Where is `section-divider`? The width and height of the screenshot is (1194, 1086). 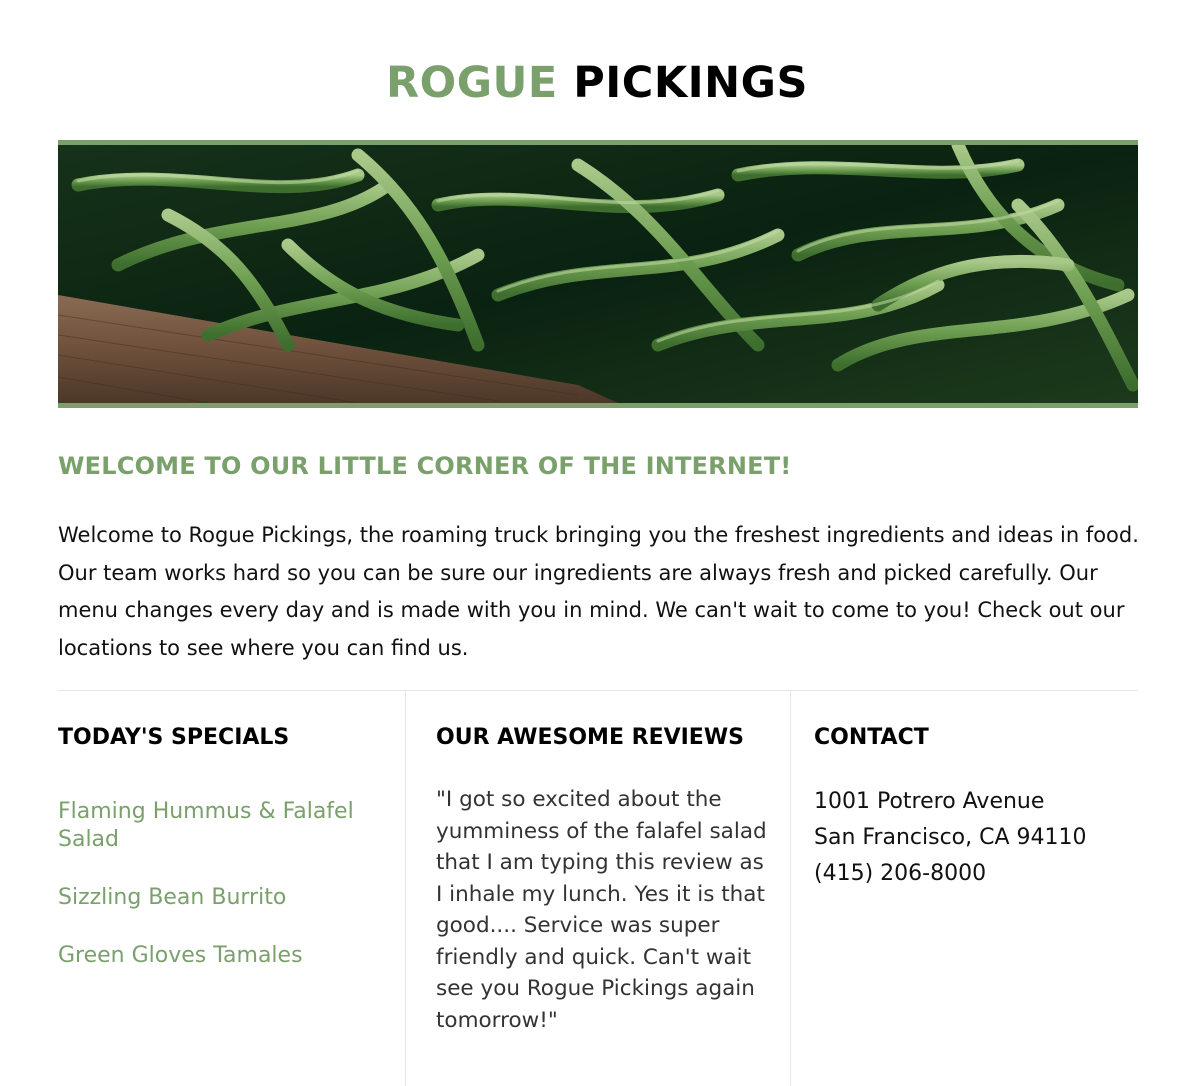
section-divider is located at coordinates (598, 690).